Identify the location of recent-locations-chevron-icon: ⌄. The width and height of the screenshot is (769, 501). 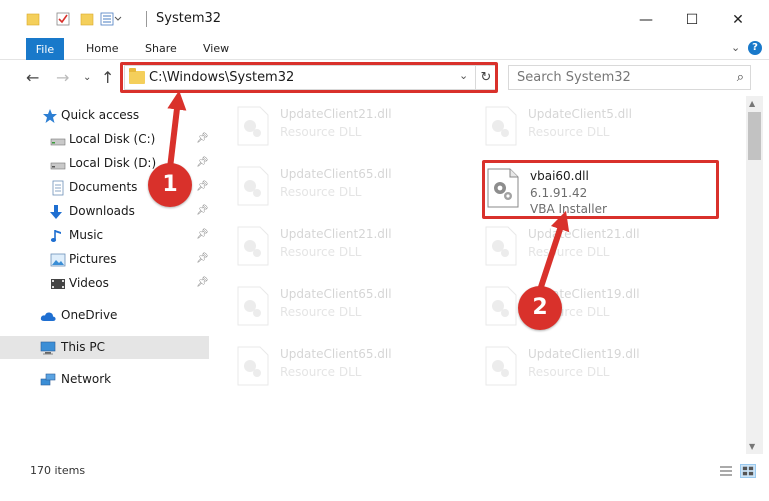
(87, 77).